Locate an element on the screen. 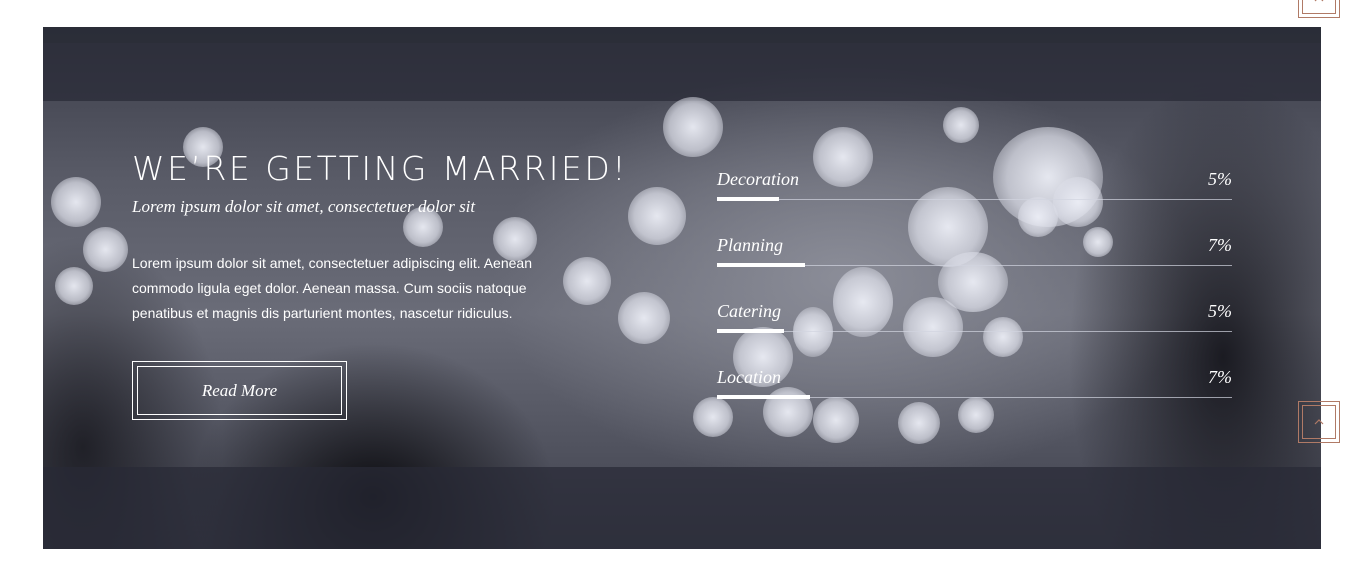  chevron-up-icon is located at coordinates (1319, 422).